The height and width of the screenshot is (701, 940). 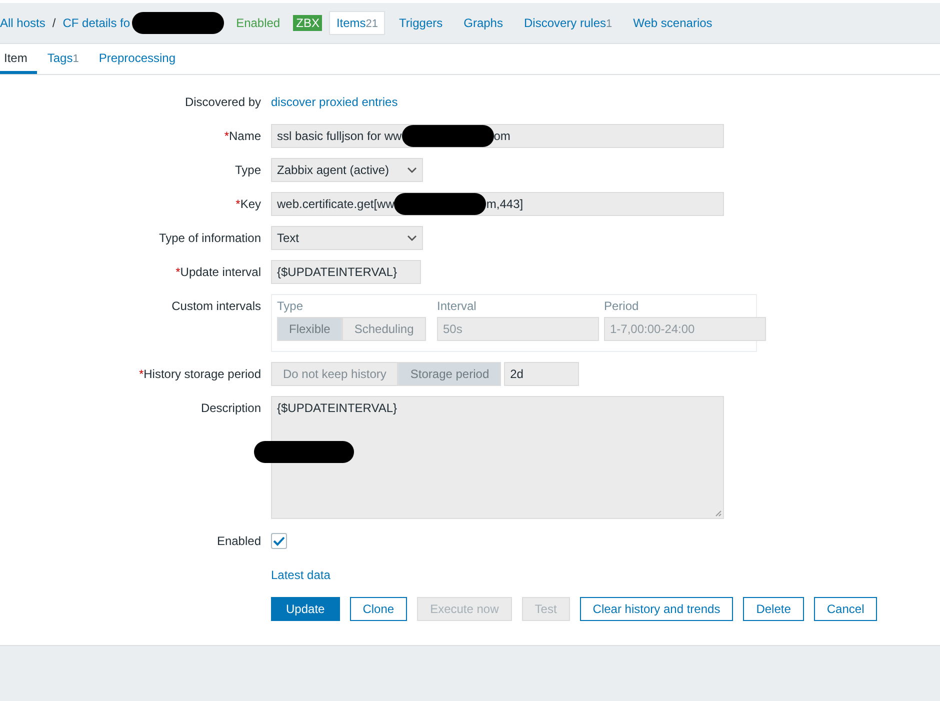 What do you see at coordinates (357, 23) in the screenshot?
I see `nav-tab: Items21` at bounding box center [357, 23].